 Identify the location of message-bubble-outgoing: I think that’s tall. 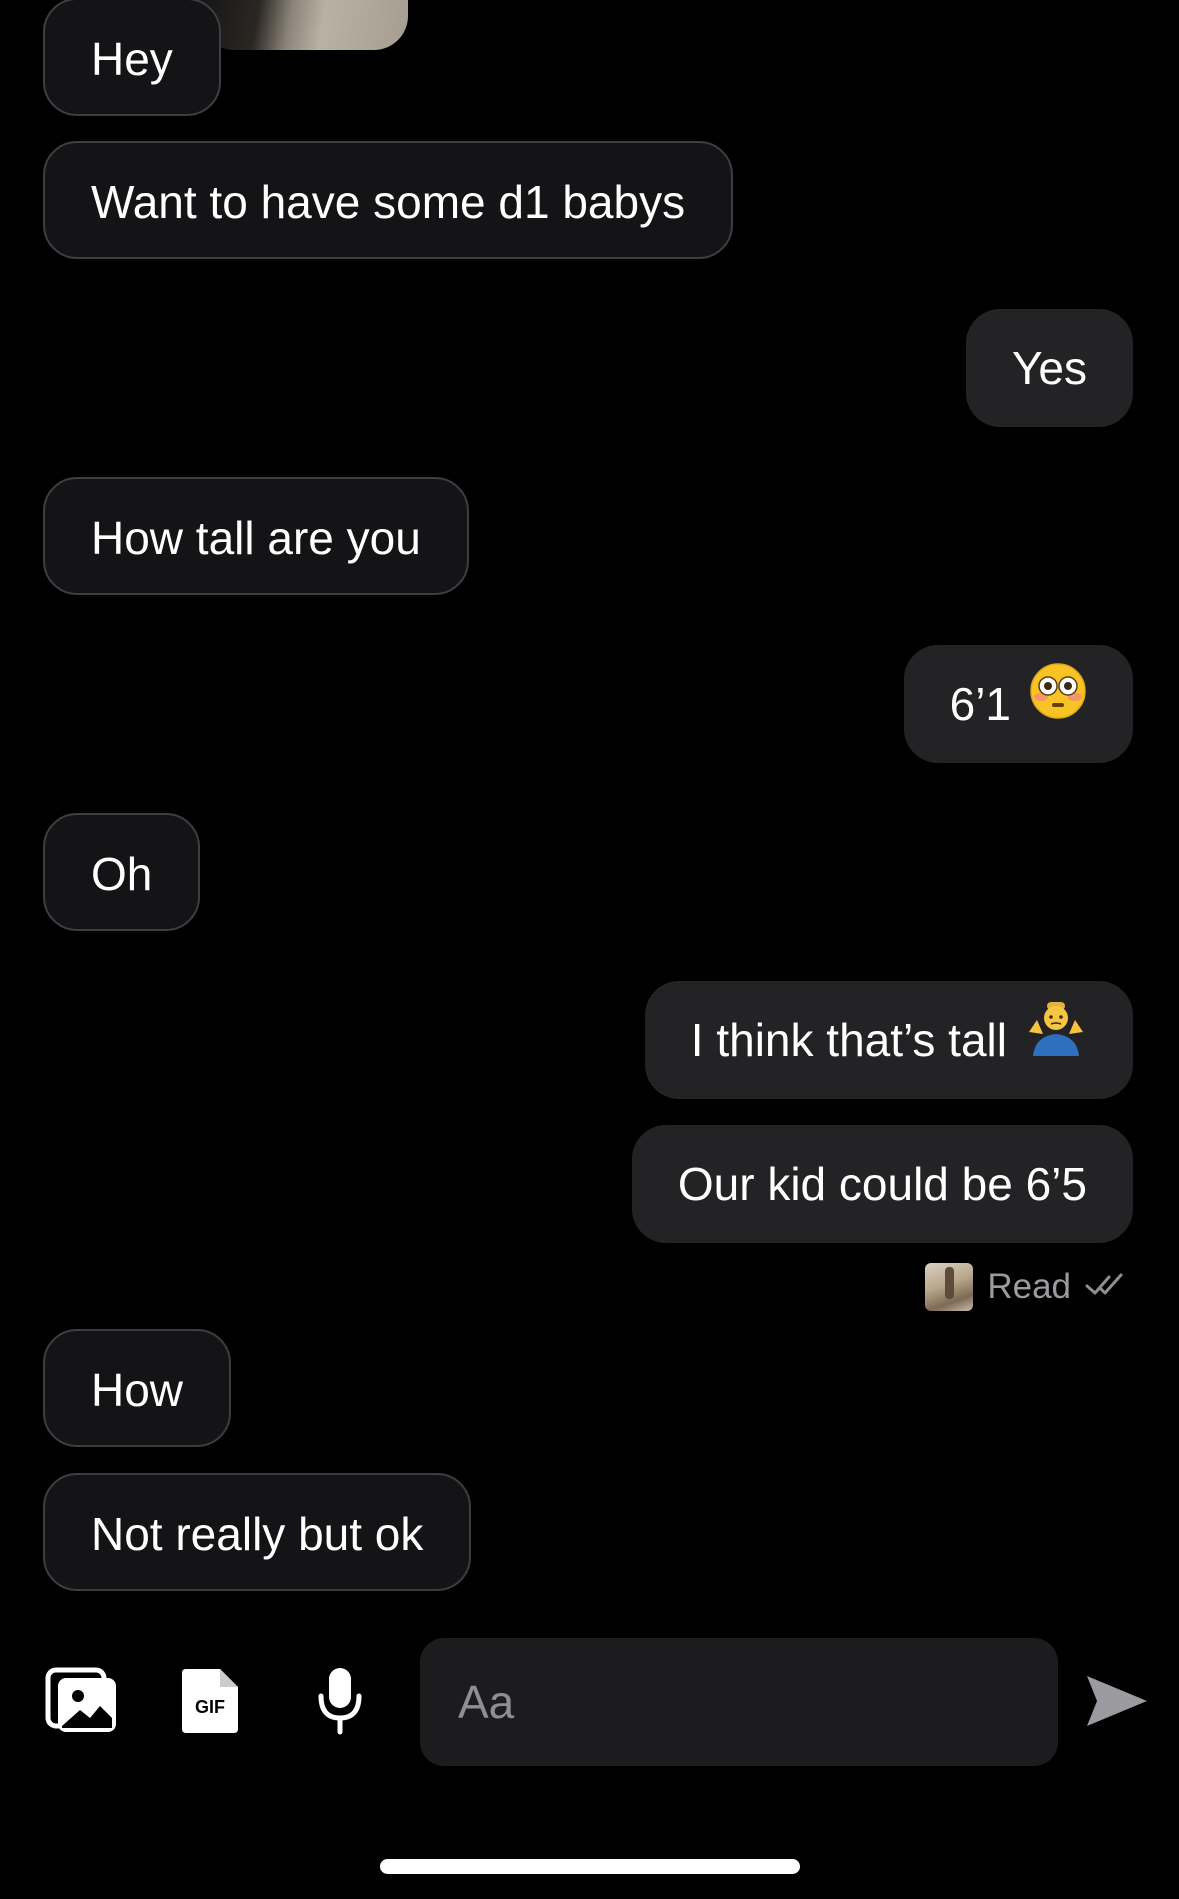
(888, 1040).